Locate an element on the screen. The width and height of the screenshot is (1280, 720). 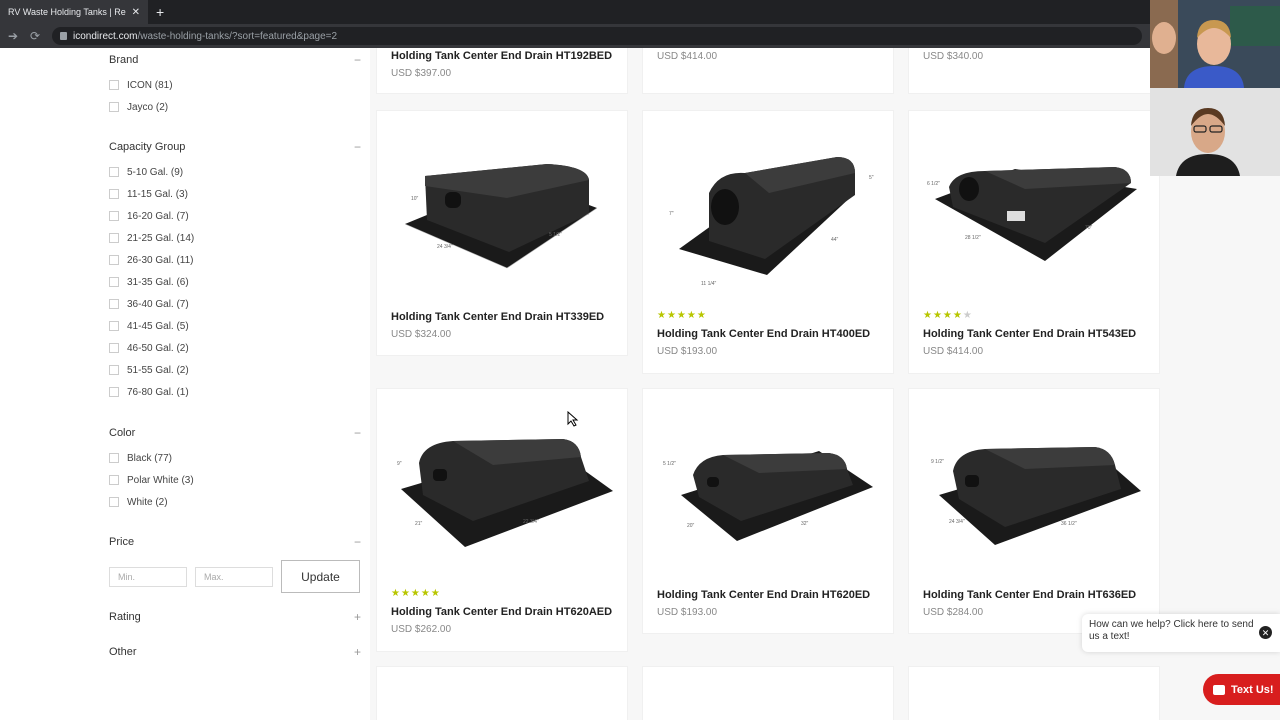
forward-icon: ➔ is located at coordinates (13, 36).